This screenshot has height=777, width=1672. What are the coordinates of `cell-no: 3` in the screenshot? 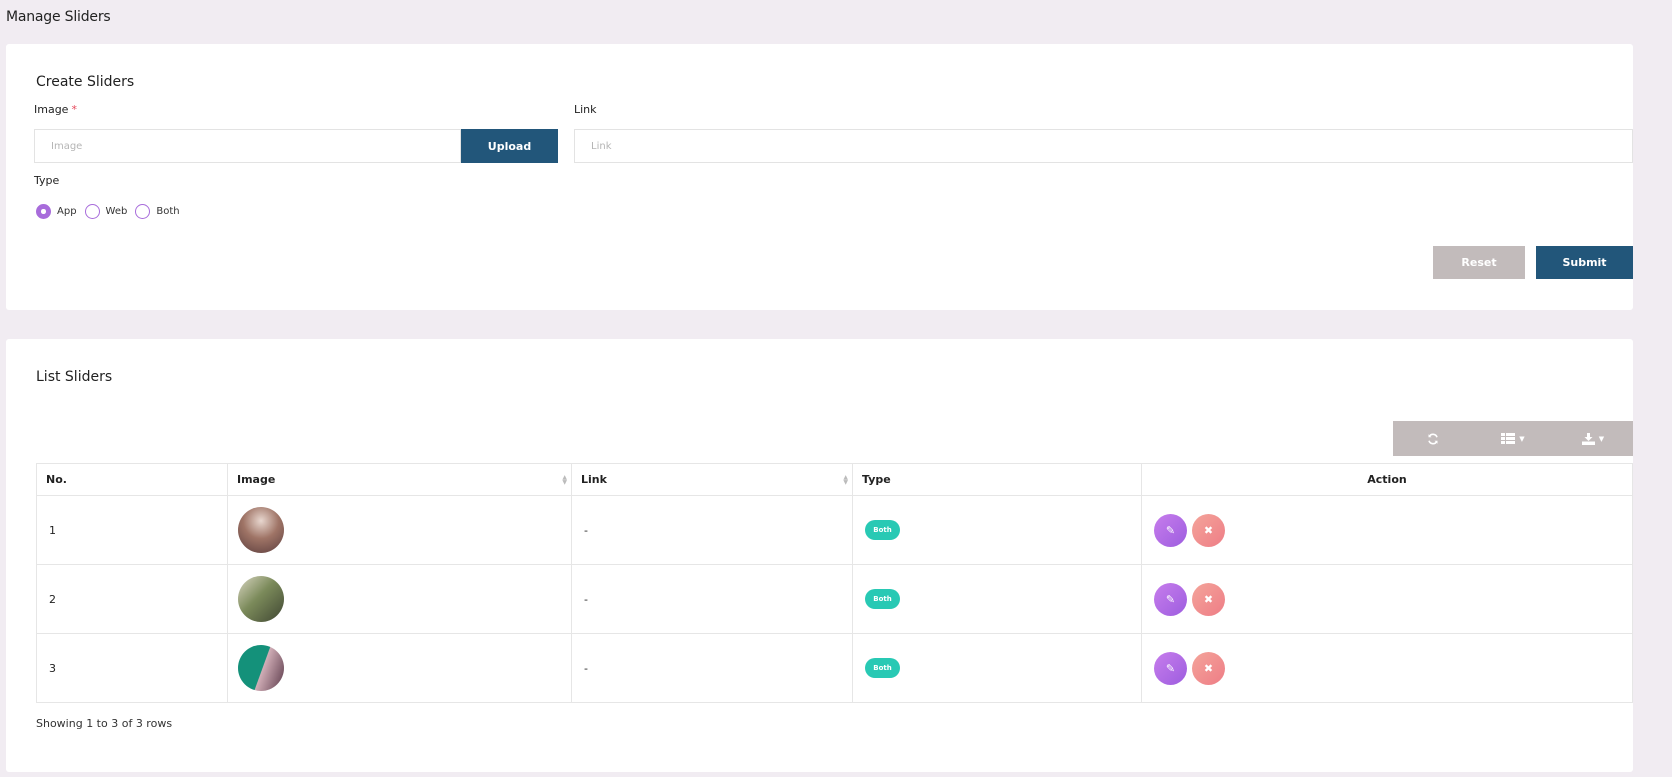 It's located at (132, 668).